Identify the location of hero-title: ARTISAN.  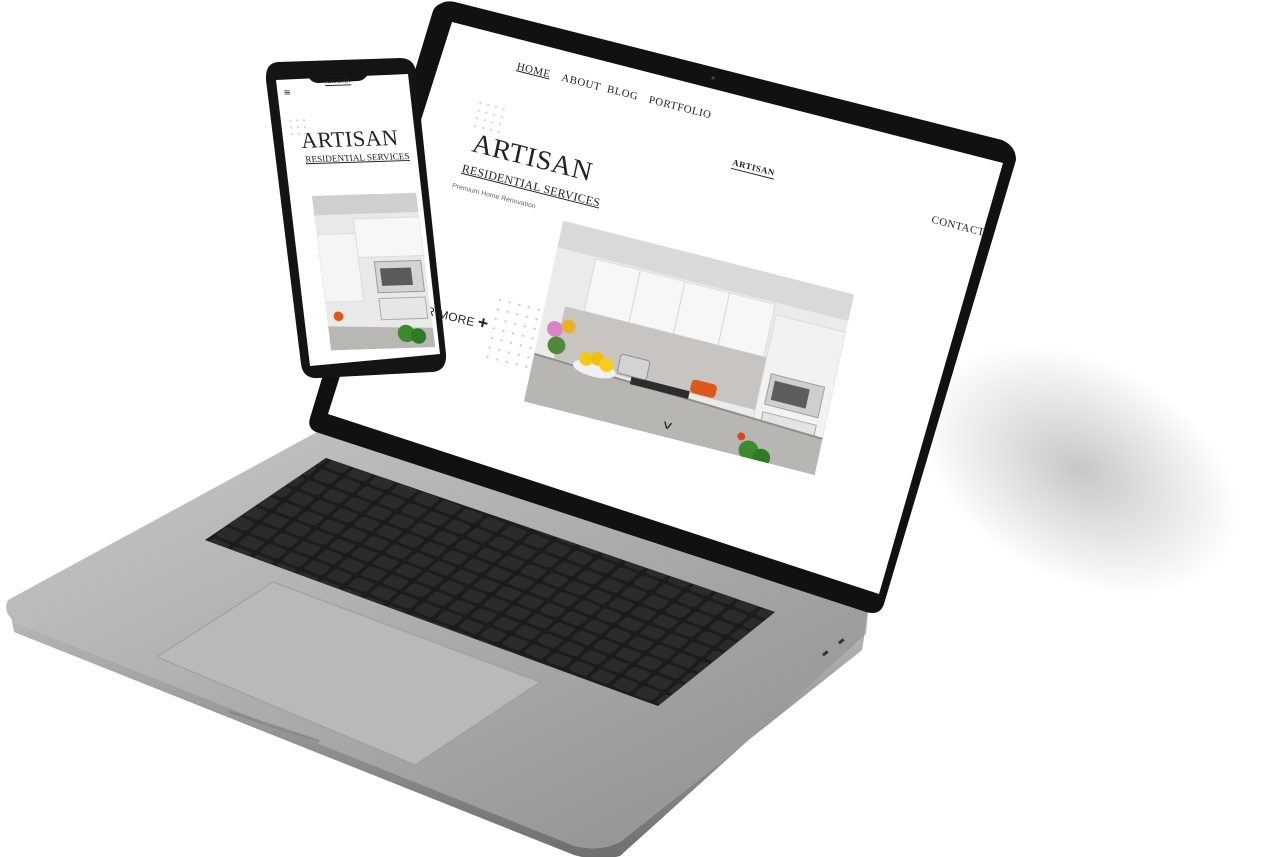
(349, 139).